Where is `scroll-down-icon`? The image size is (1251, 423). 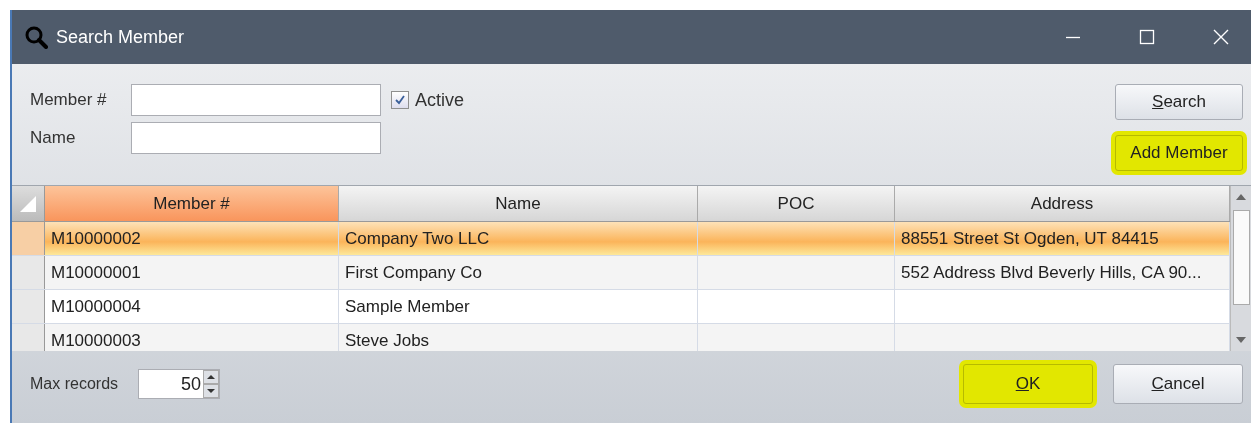 scroll-down-icon is located at coordinates (1241, 340).